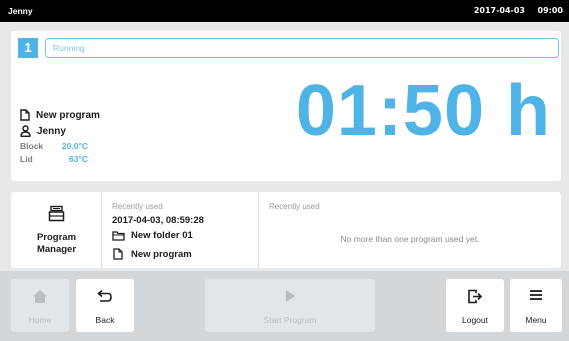 The height and width of the screenshot is (341, 569). What do you see at coordinates (499, 10) in the screenshot?
I see `status-date: 2017-04-03` at bounding box center [499, 10].